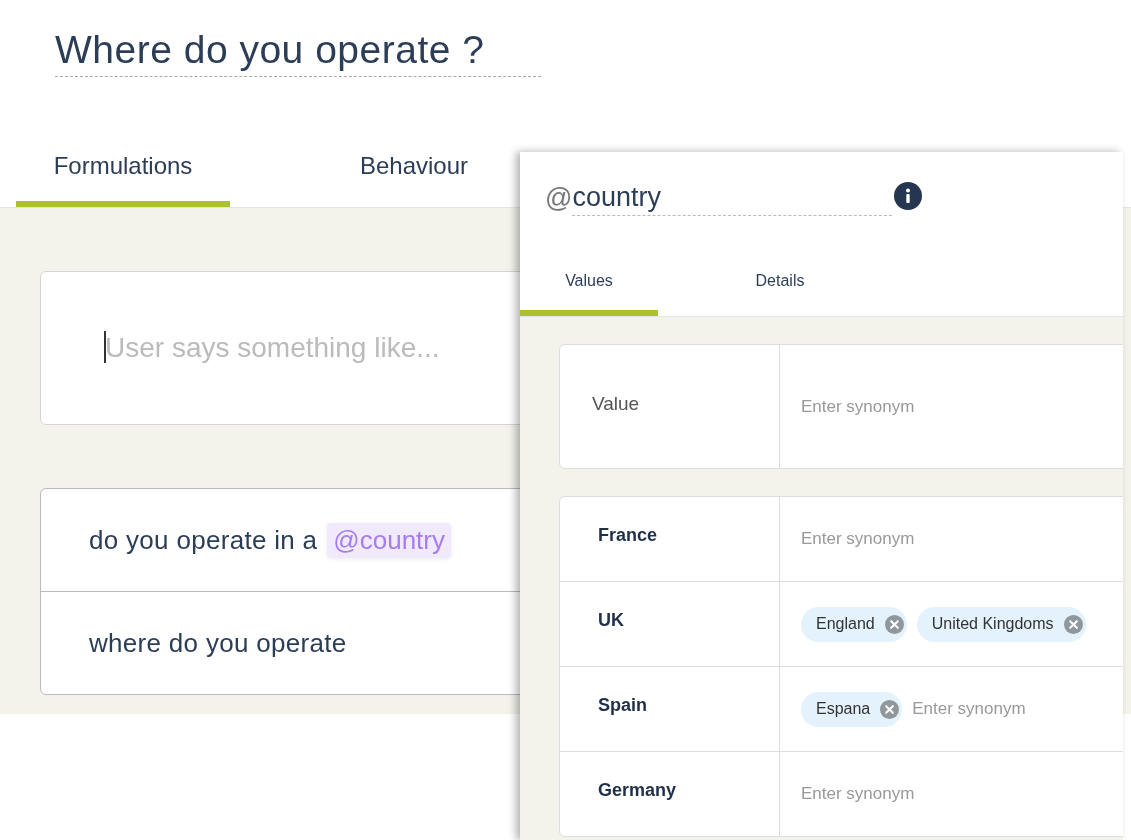 This screenshot has height=840, width=1131. What do you see at coordinates (852, 709) in the screenshot?
I see `synonym-chip: Espana` at bounding box center [852, 709].